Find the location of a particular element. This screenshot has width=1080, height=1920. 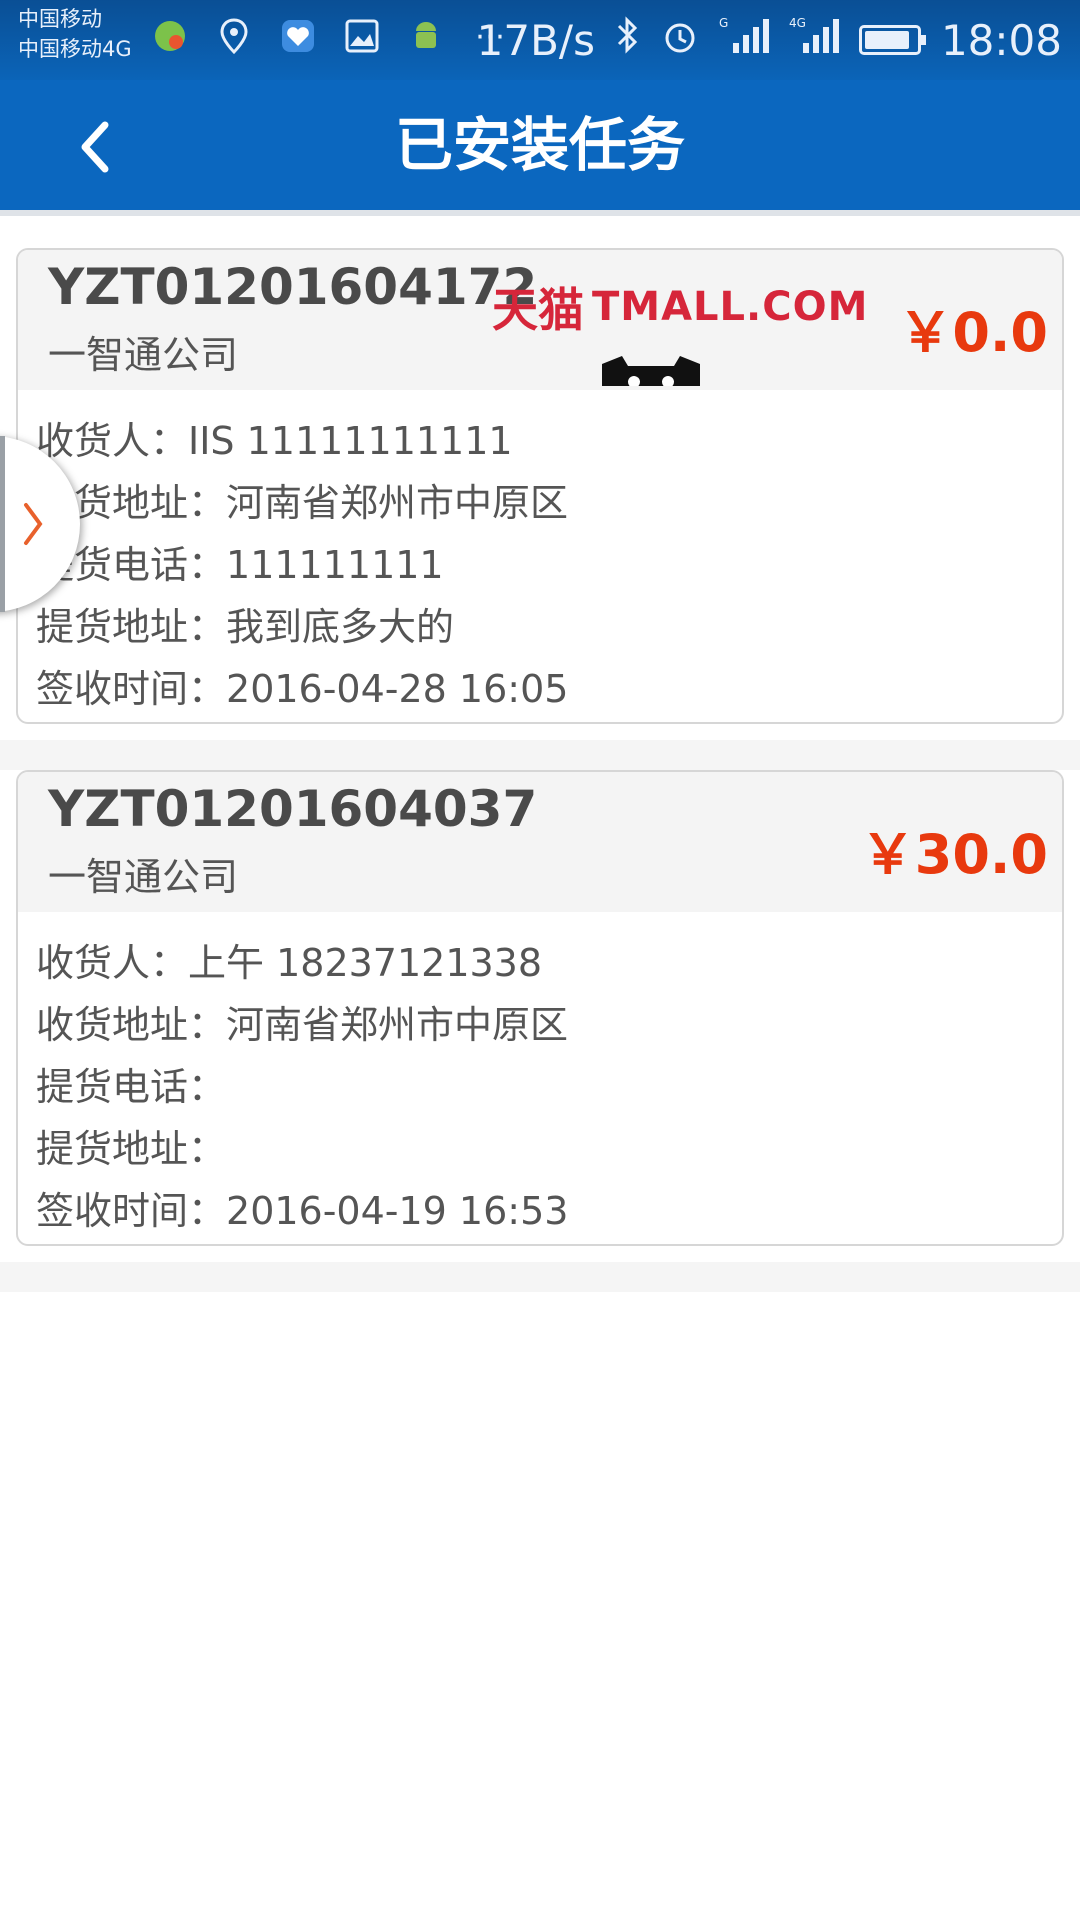

battery-icon is located at coordinates (892, 40).